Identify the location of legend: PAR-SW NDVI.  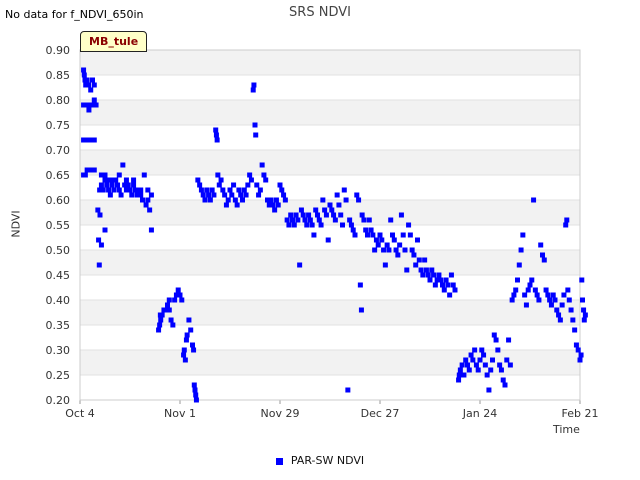
(320, 460).